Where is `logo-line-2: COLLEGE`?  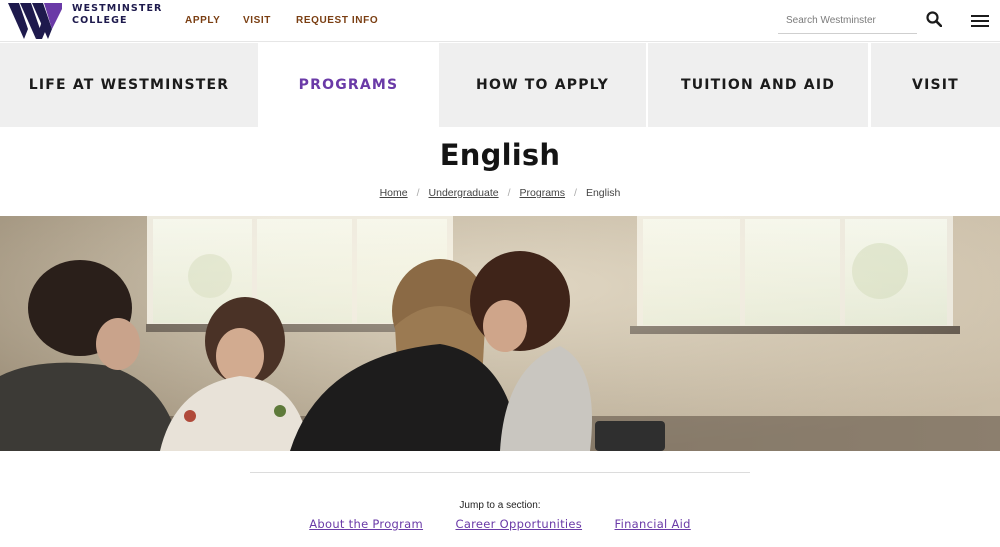 logo-line-2: COLLEGE is located at coordinates (100, 20).